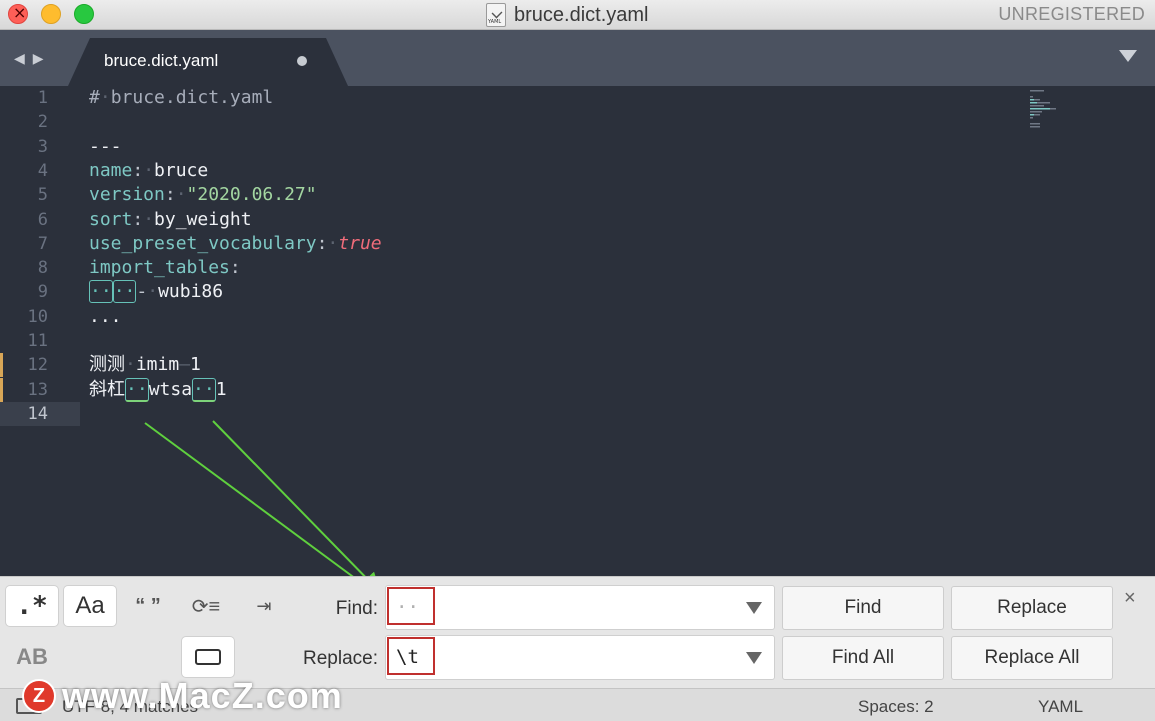  I want to click on find-button: Find, so click(863, 608).